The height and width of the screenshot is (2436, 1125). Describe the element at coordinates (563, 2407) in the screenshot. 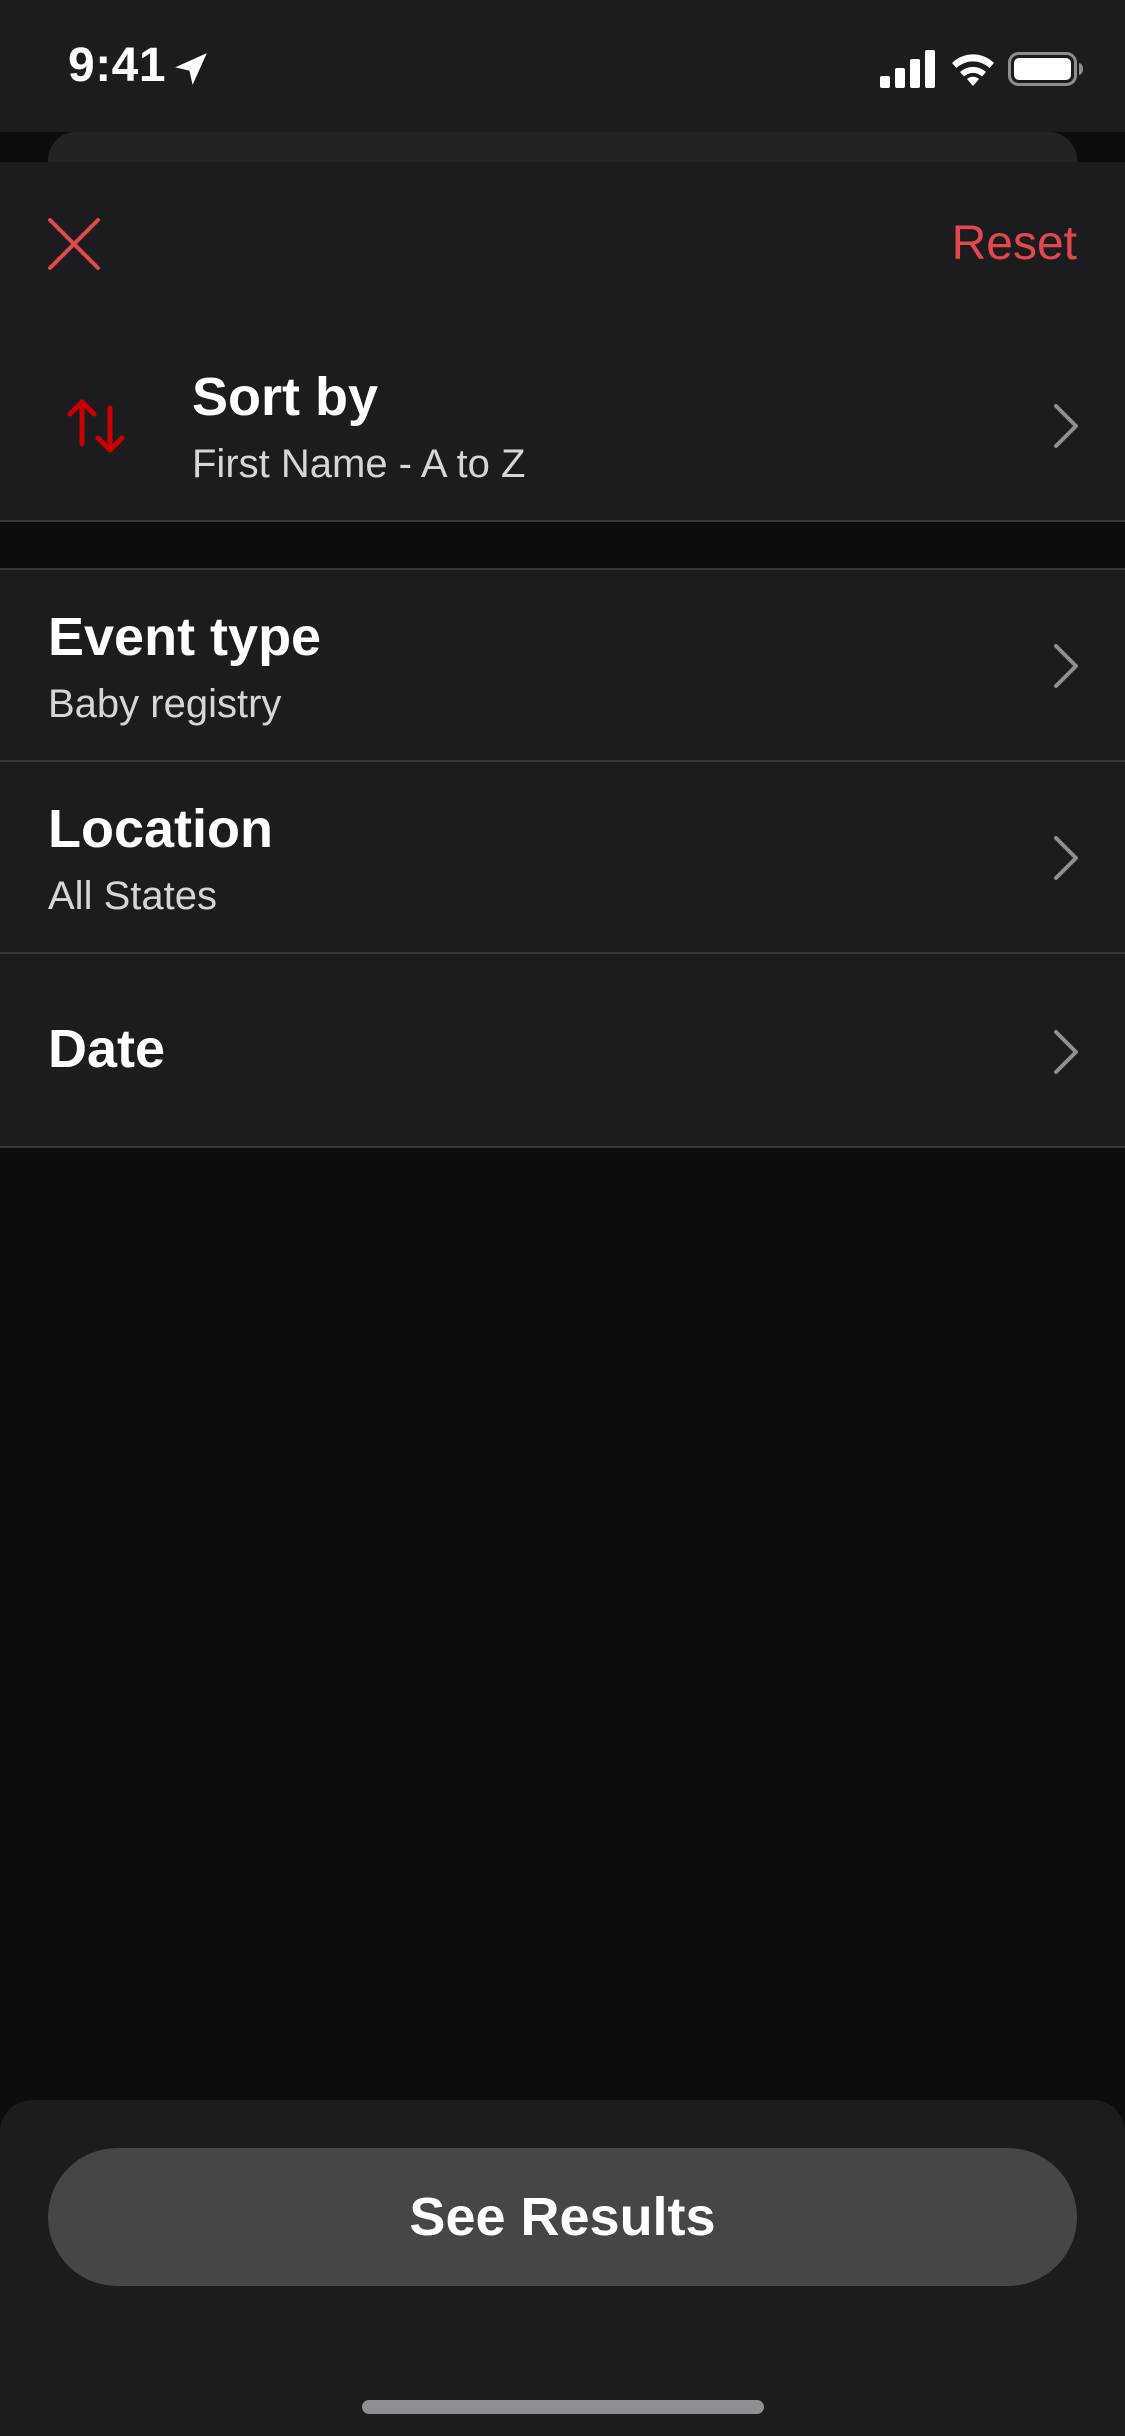

I see `home-indicator` at that location.